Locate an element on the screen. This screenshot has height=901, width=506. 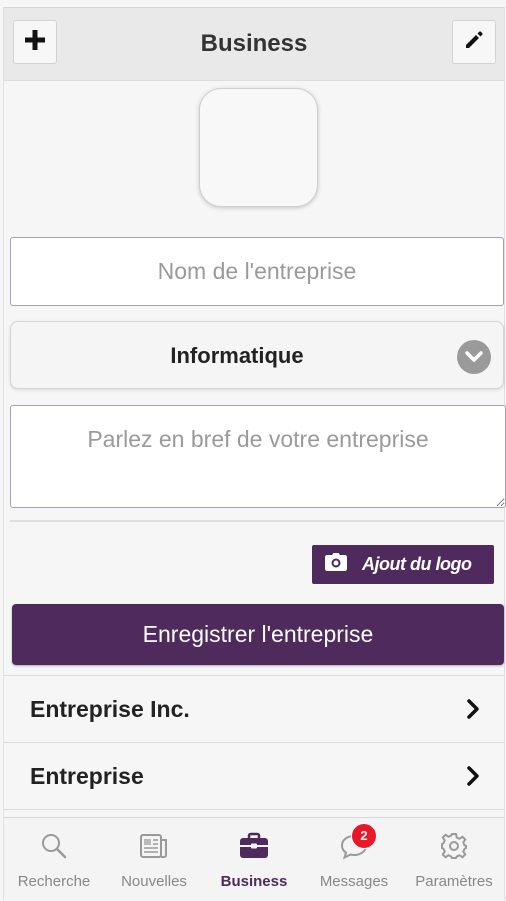
tab-recherche: Recherche is located at coordinates (54, 859).